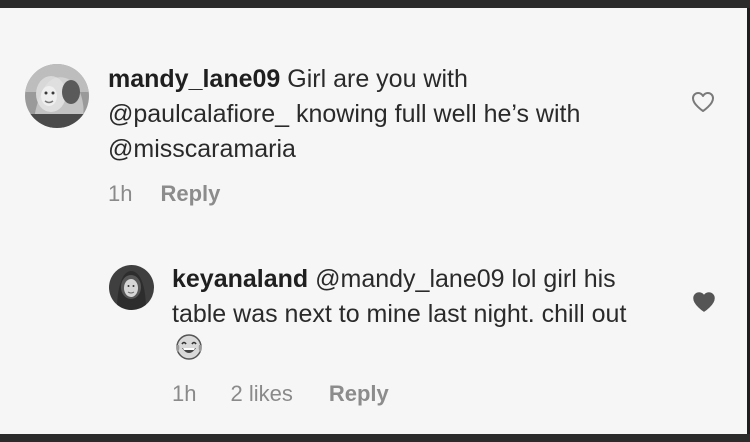  I want to click on heart-outline-icon, so click(703, 102).